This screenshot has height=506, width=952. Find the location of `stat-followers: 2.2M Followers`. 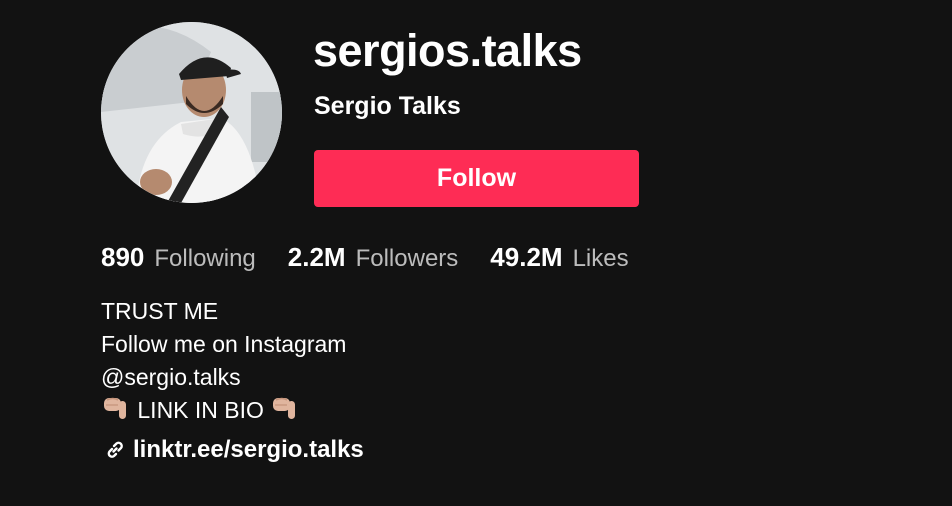

stat-followers: 2.2M Followers is located at coordinates (373, 257).